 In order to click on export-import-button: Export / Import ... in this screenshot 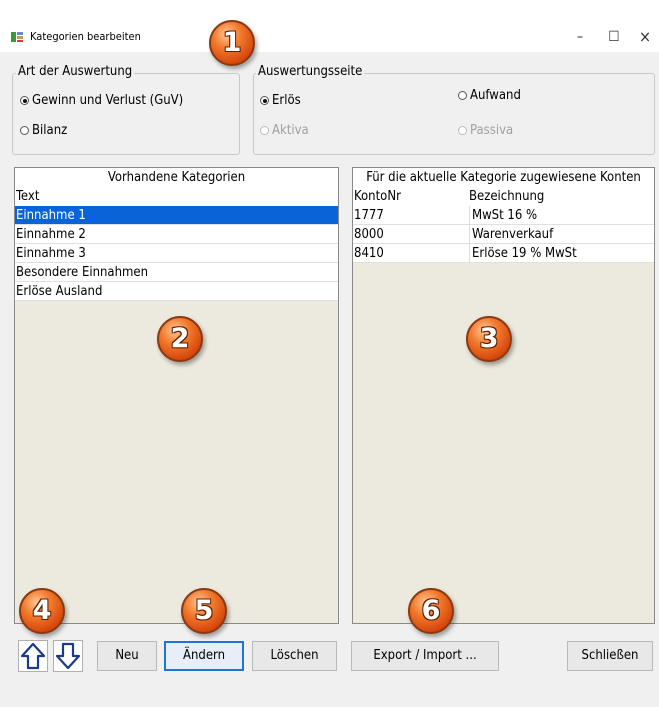, I will do `click(425, 656)`.